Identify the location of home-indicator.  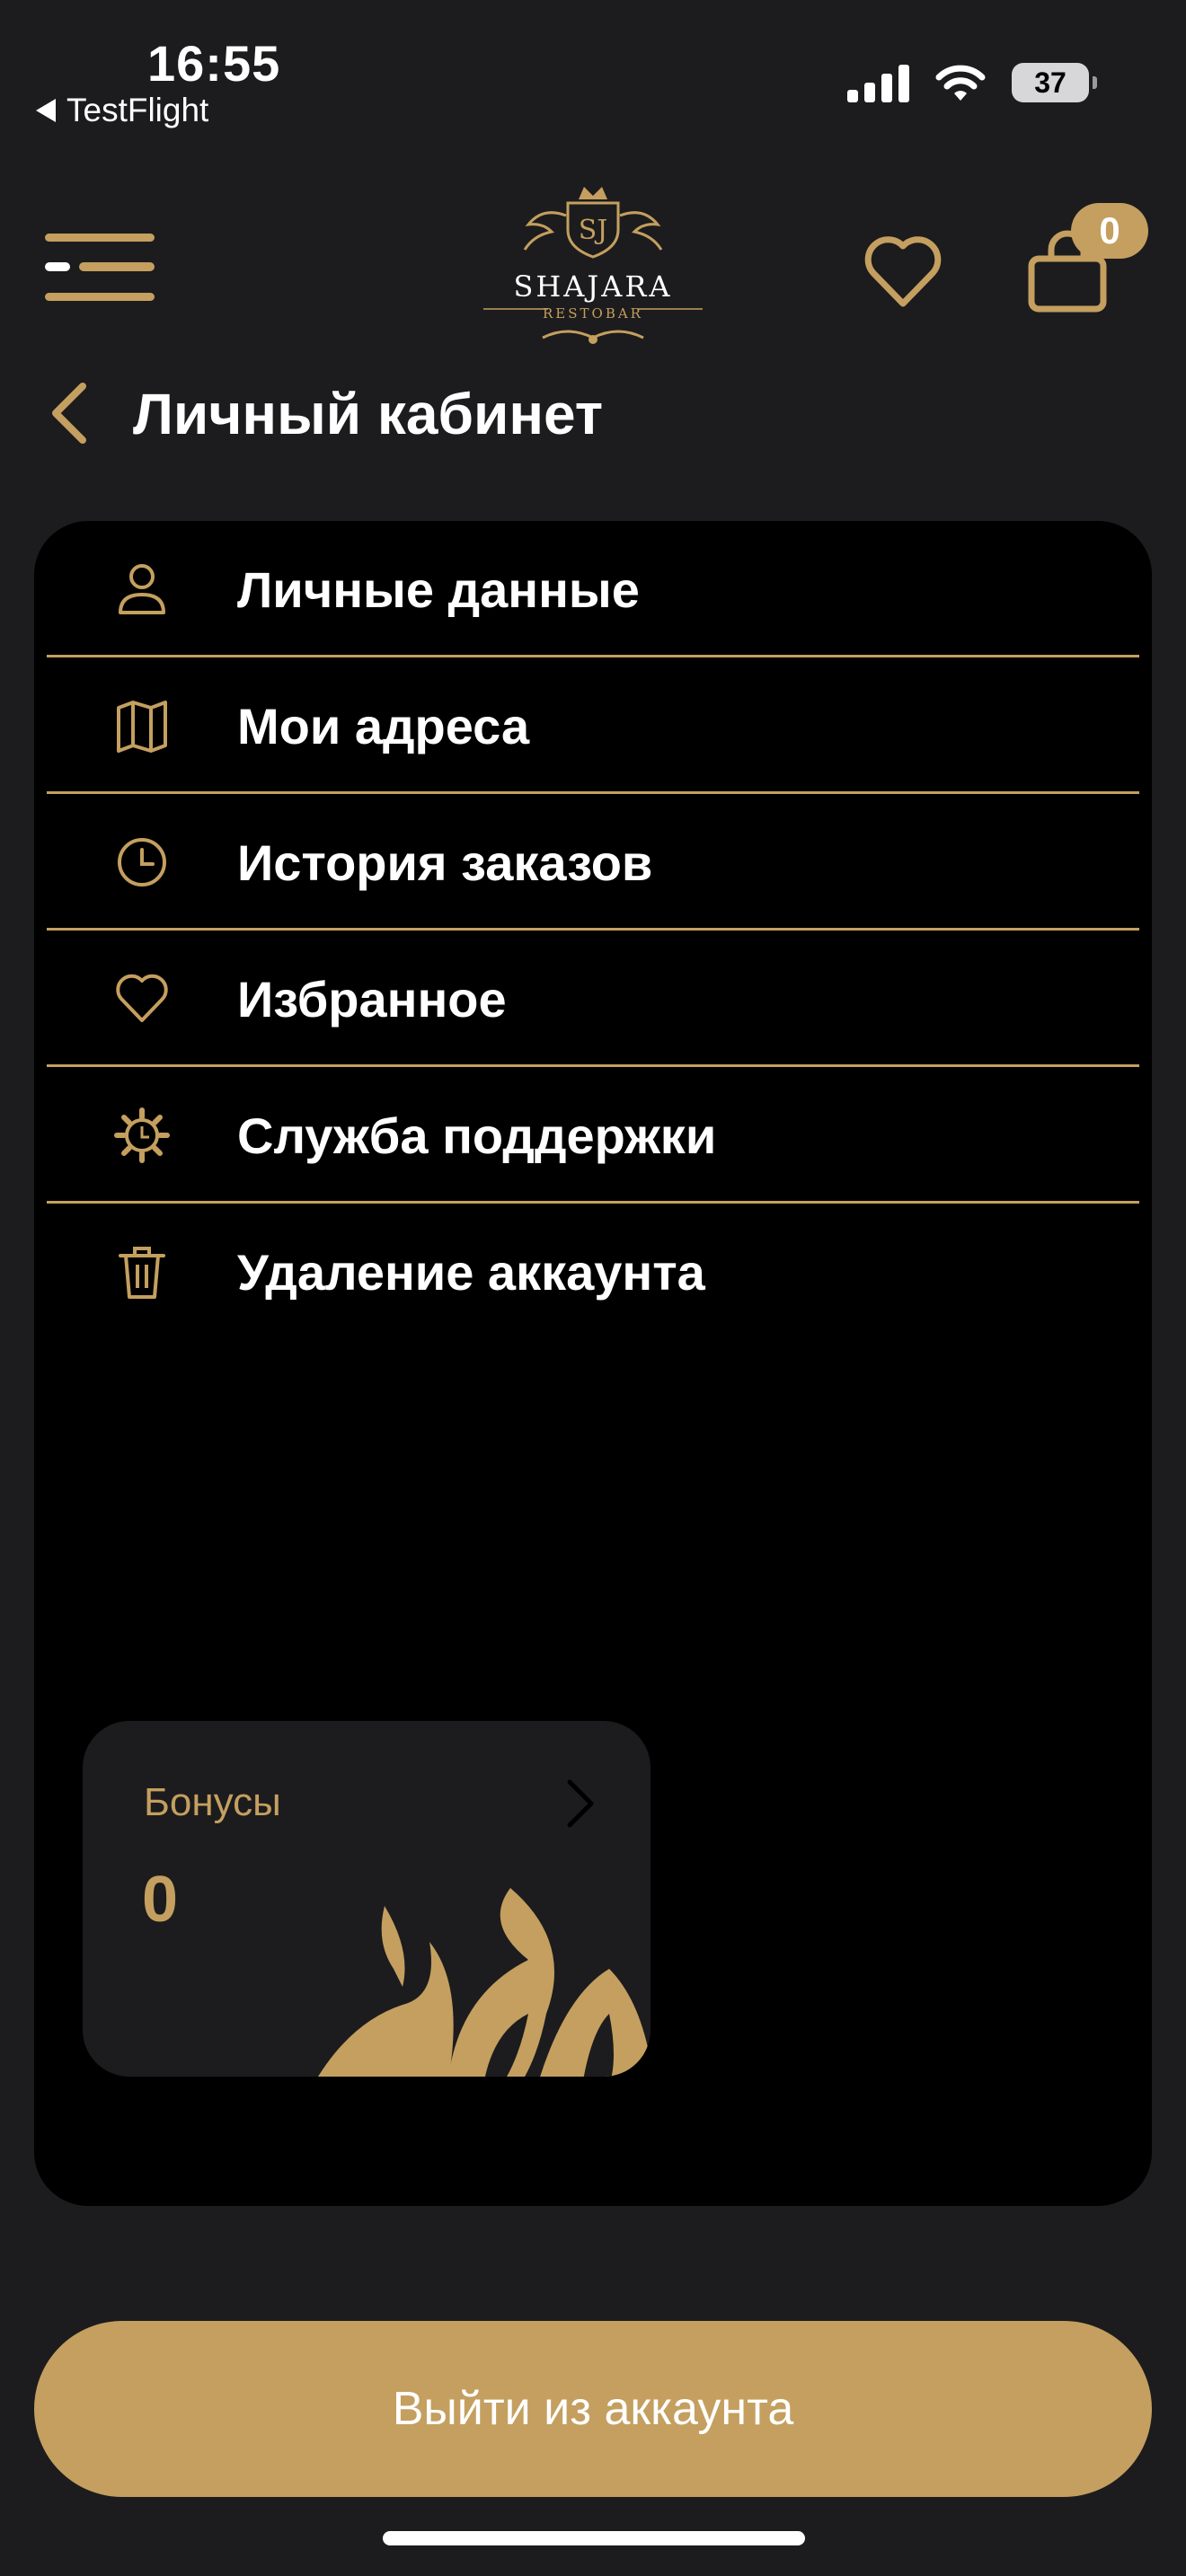
(594, 2538).